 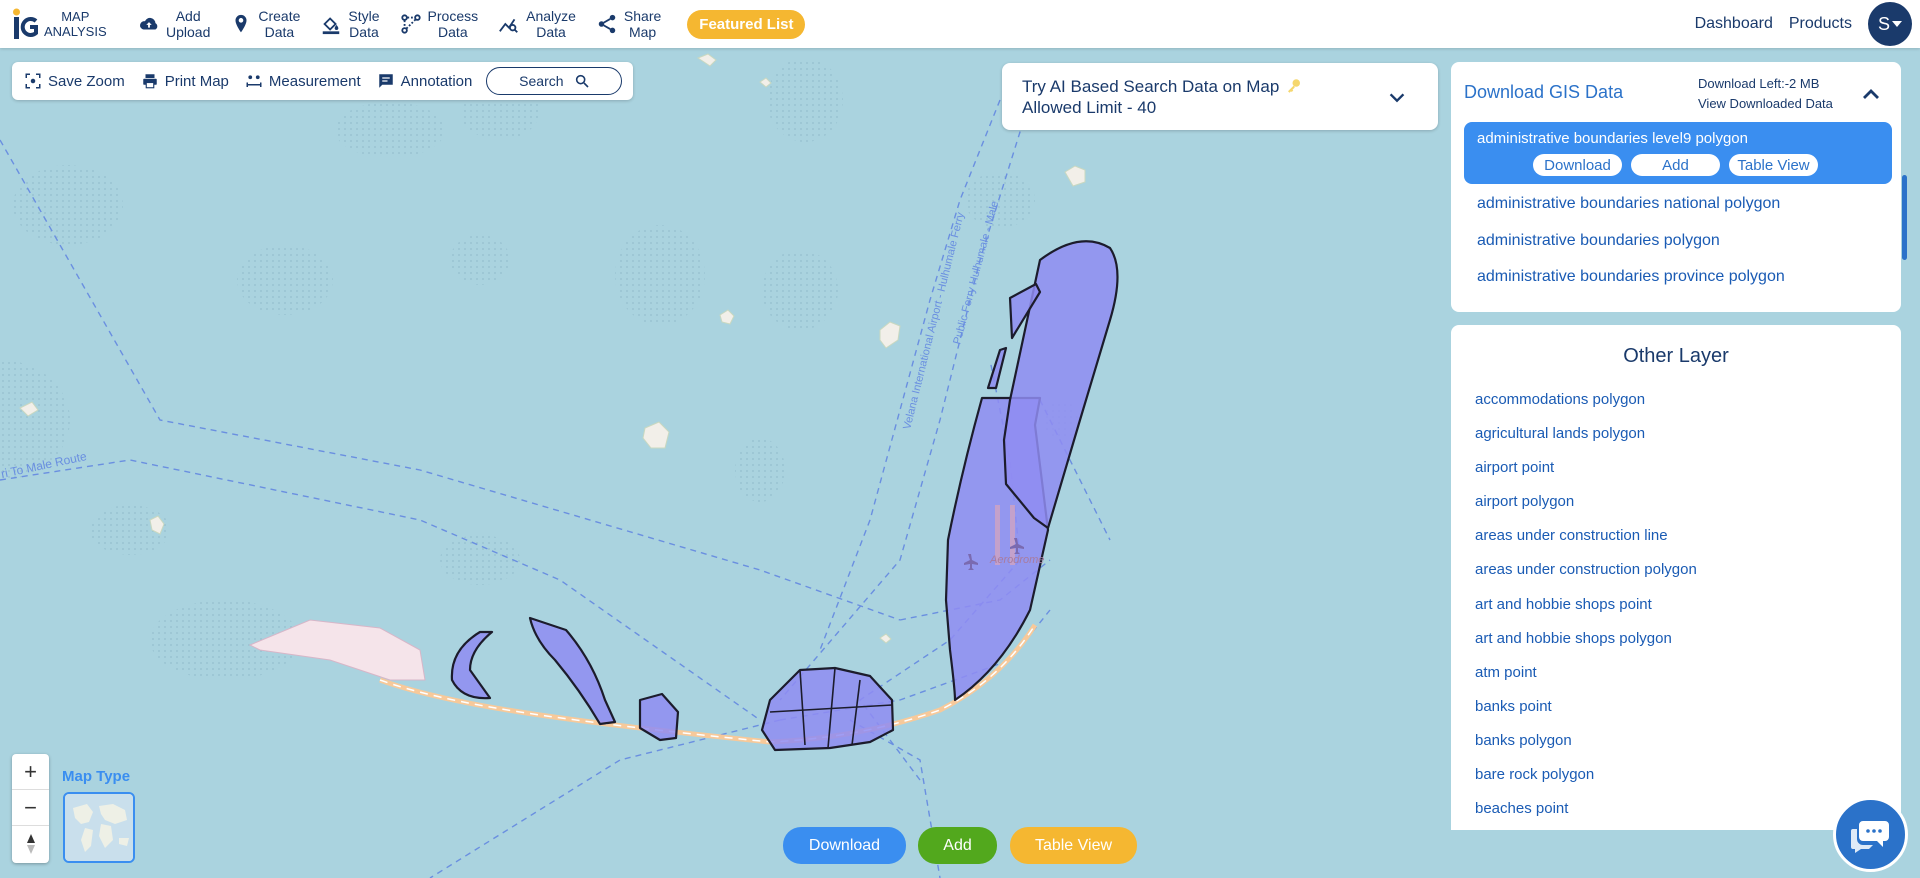 What do you see at coordinates (1073, 845) in the screenshot?
I see `table-view-button: Table View` at bounding box center [1073, 845].